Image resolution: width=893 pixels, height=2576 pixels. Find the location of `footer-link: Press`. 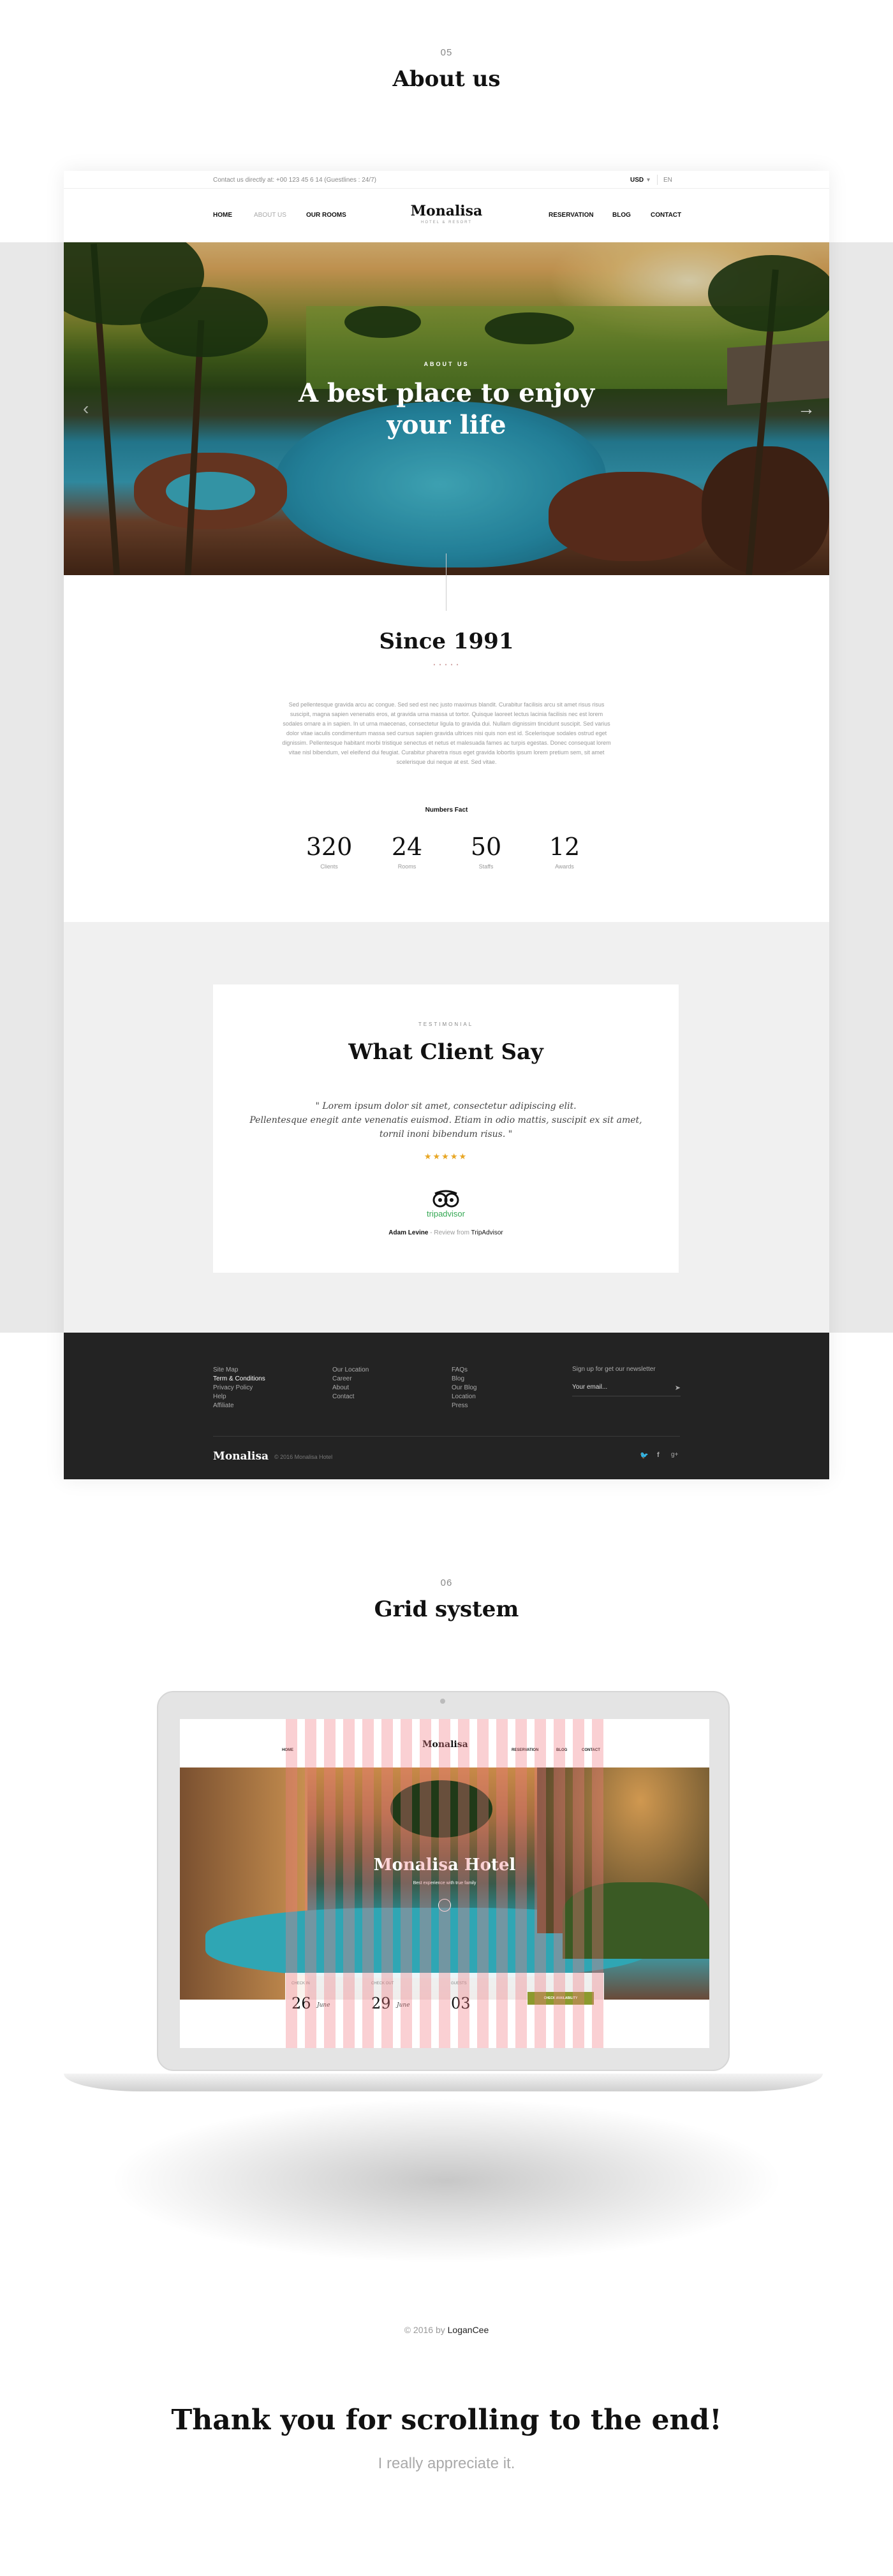

footer-link: Press is located at coordinates (464, 1405).